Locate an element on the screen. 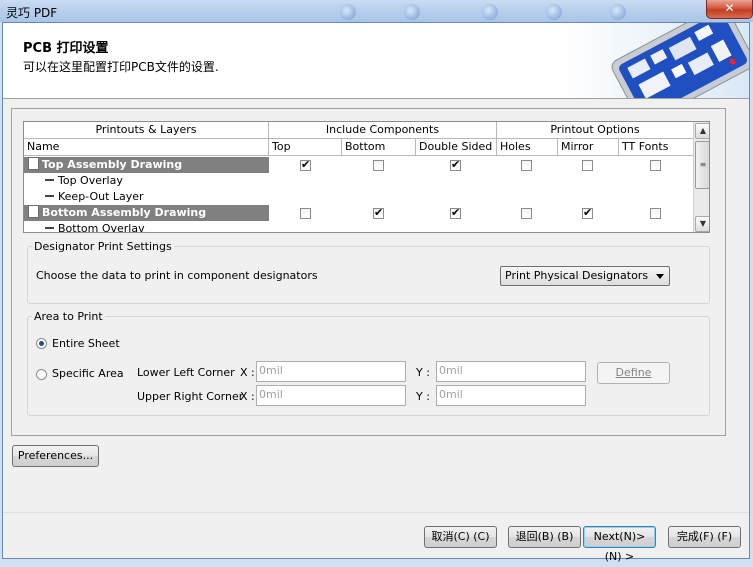 The image size is (753, 567). radio-specific-area is located at coordinates (41, 374).